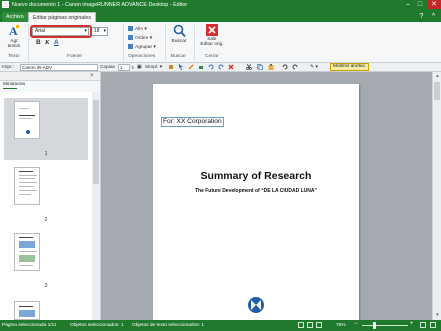  I want to click on cut-icon, so click(249, 67).